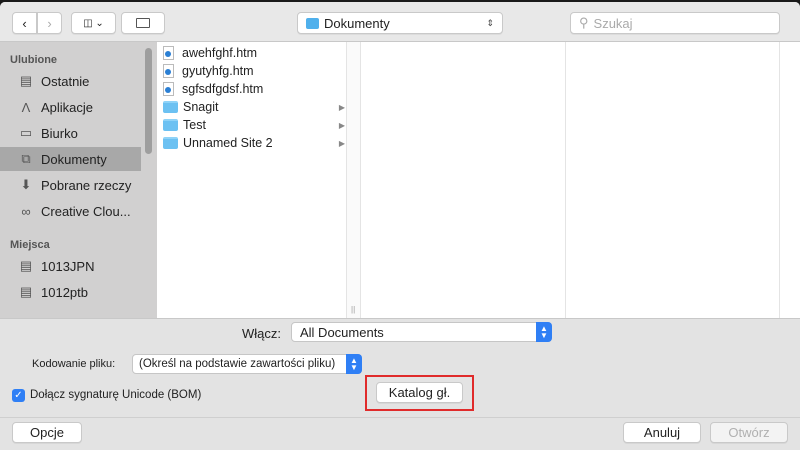 The image size is (800, 450). I want to click on recents-icon: ▤, so click(26, 80).